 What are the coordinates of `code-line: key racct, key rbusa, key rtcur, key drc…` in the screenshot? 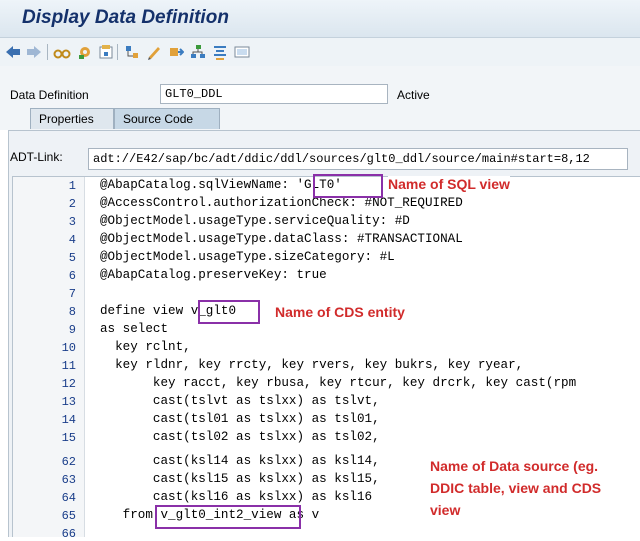 It's located at (338, 383).